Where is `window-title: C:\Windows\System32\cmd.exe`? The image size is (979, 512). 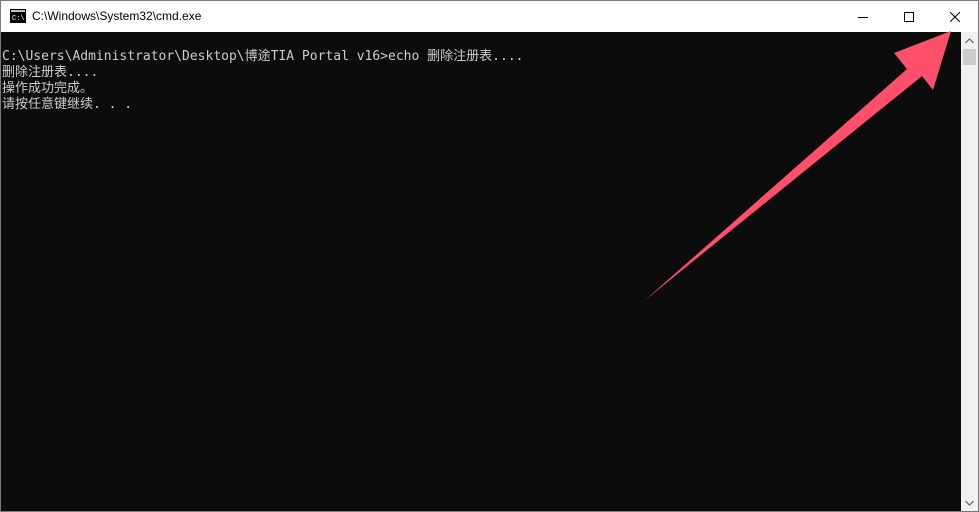 window-title: C:\Windows\System32\cmd.exe is located at coordinates (117, 16).